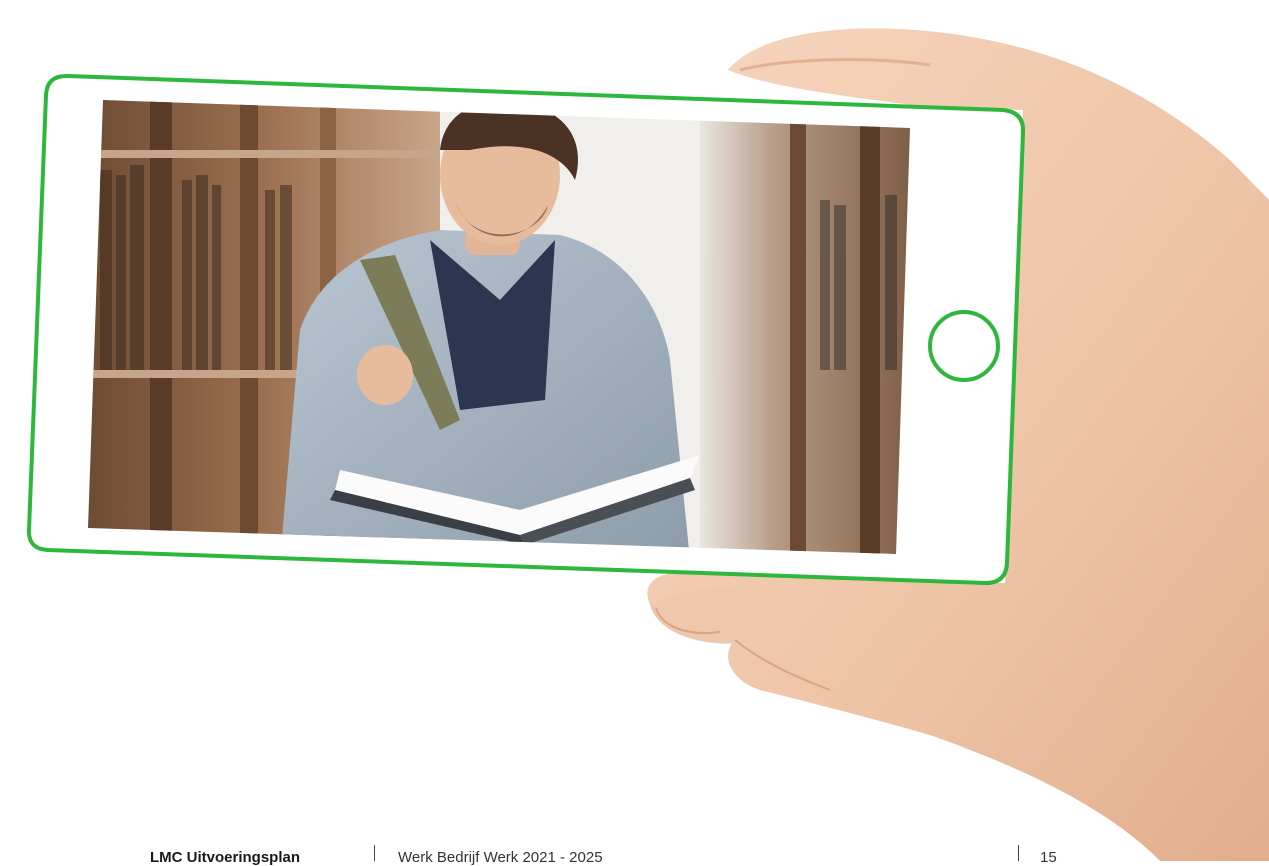  What do you see at coordinates (374, 853) in the screenshot?
I see `footer-divider-left` at bounding box center [374, 853].